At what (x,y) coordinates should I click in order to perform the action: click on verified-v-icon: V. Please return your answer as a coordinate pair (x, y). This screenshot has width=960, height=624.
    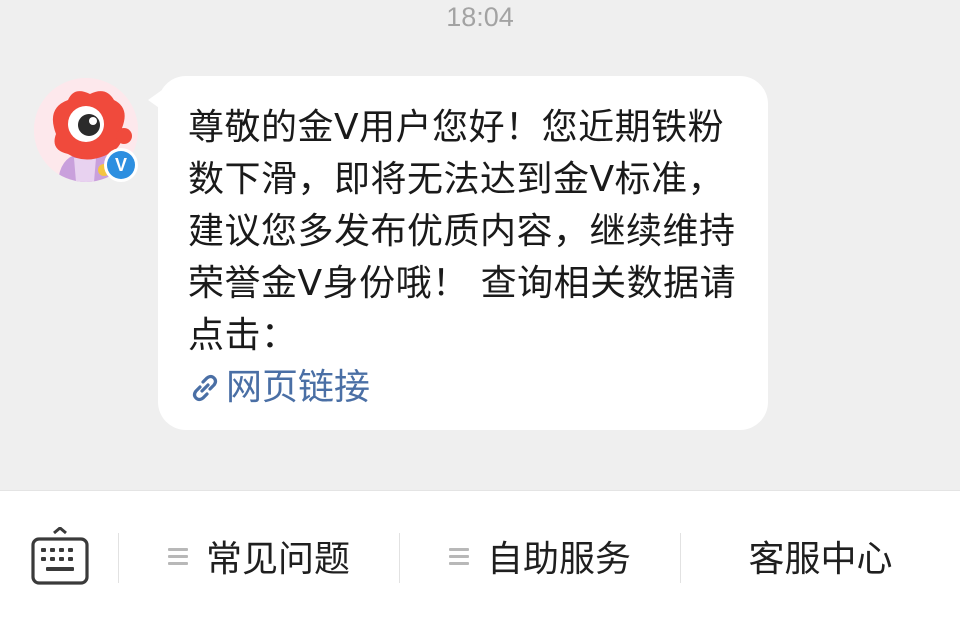
    Looking at the image, I should click on (121, 165).